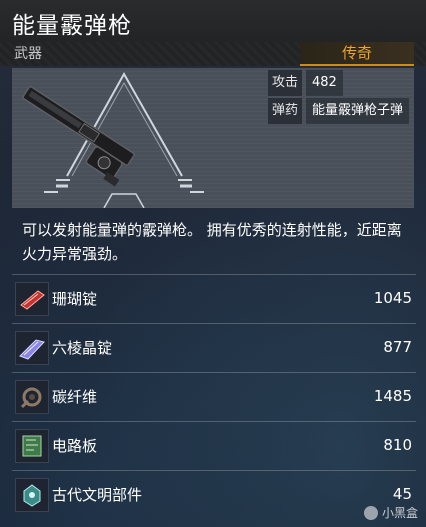 The height and width of the screenshot is (527, 426). Describe the element at coordinates (212, 242) in the screenshot. I see `item-description: 可以发射能量弹的霰弹枪。 拥有优秀的连射性能，近距离火力异常强劲。` at that location.